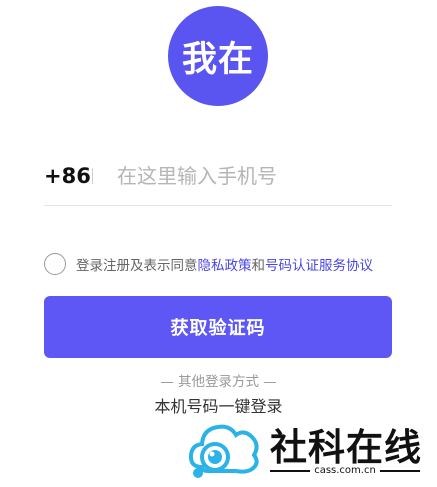 The image size is (437, 487). Describe the element at coordinates (258, 266) in the screenshot. I see `agreement-conjunction: 和` at that location.